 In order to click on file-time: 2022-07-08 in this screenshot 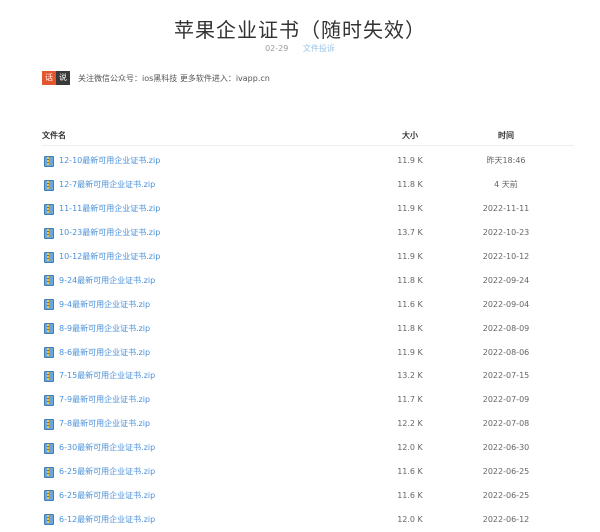, I will do `click(506, 424)`.